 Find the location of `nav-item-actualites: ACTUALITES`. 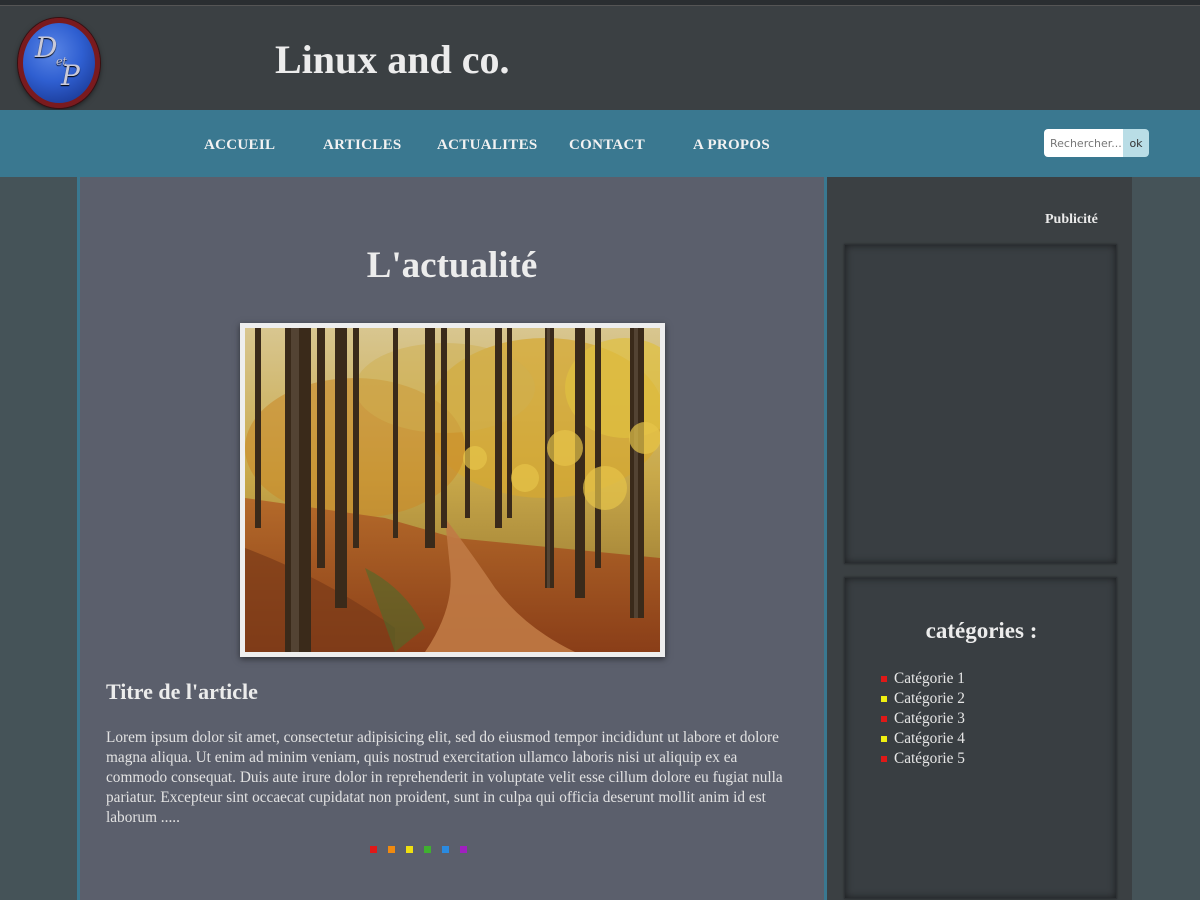

nav-item-actualites: ACTUALITES is located at coordinates (487, 145).